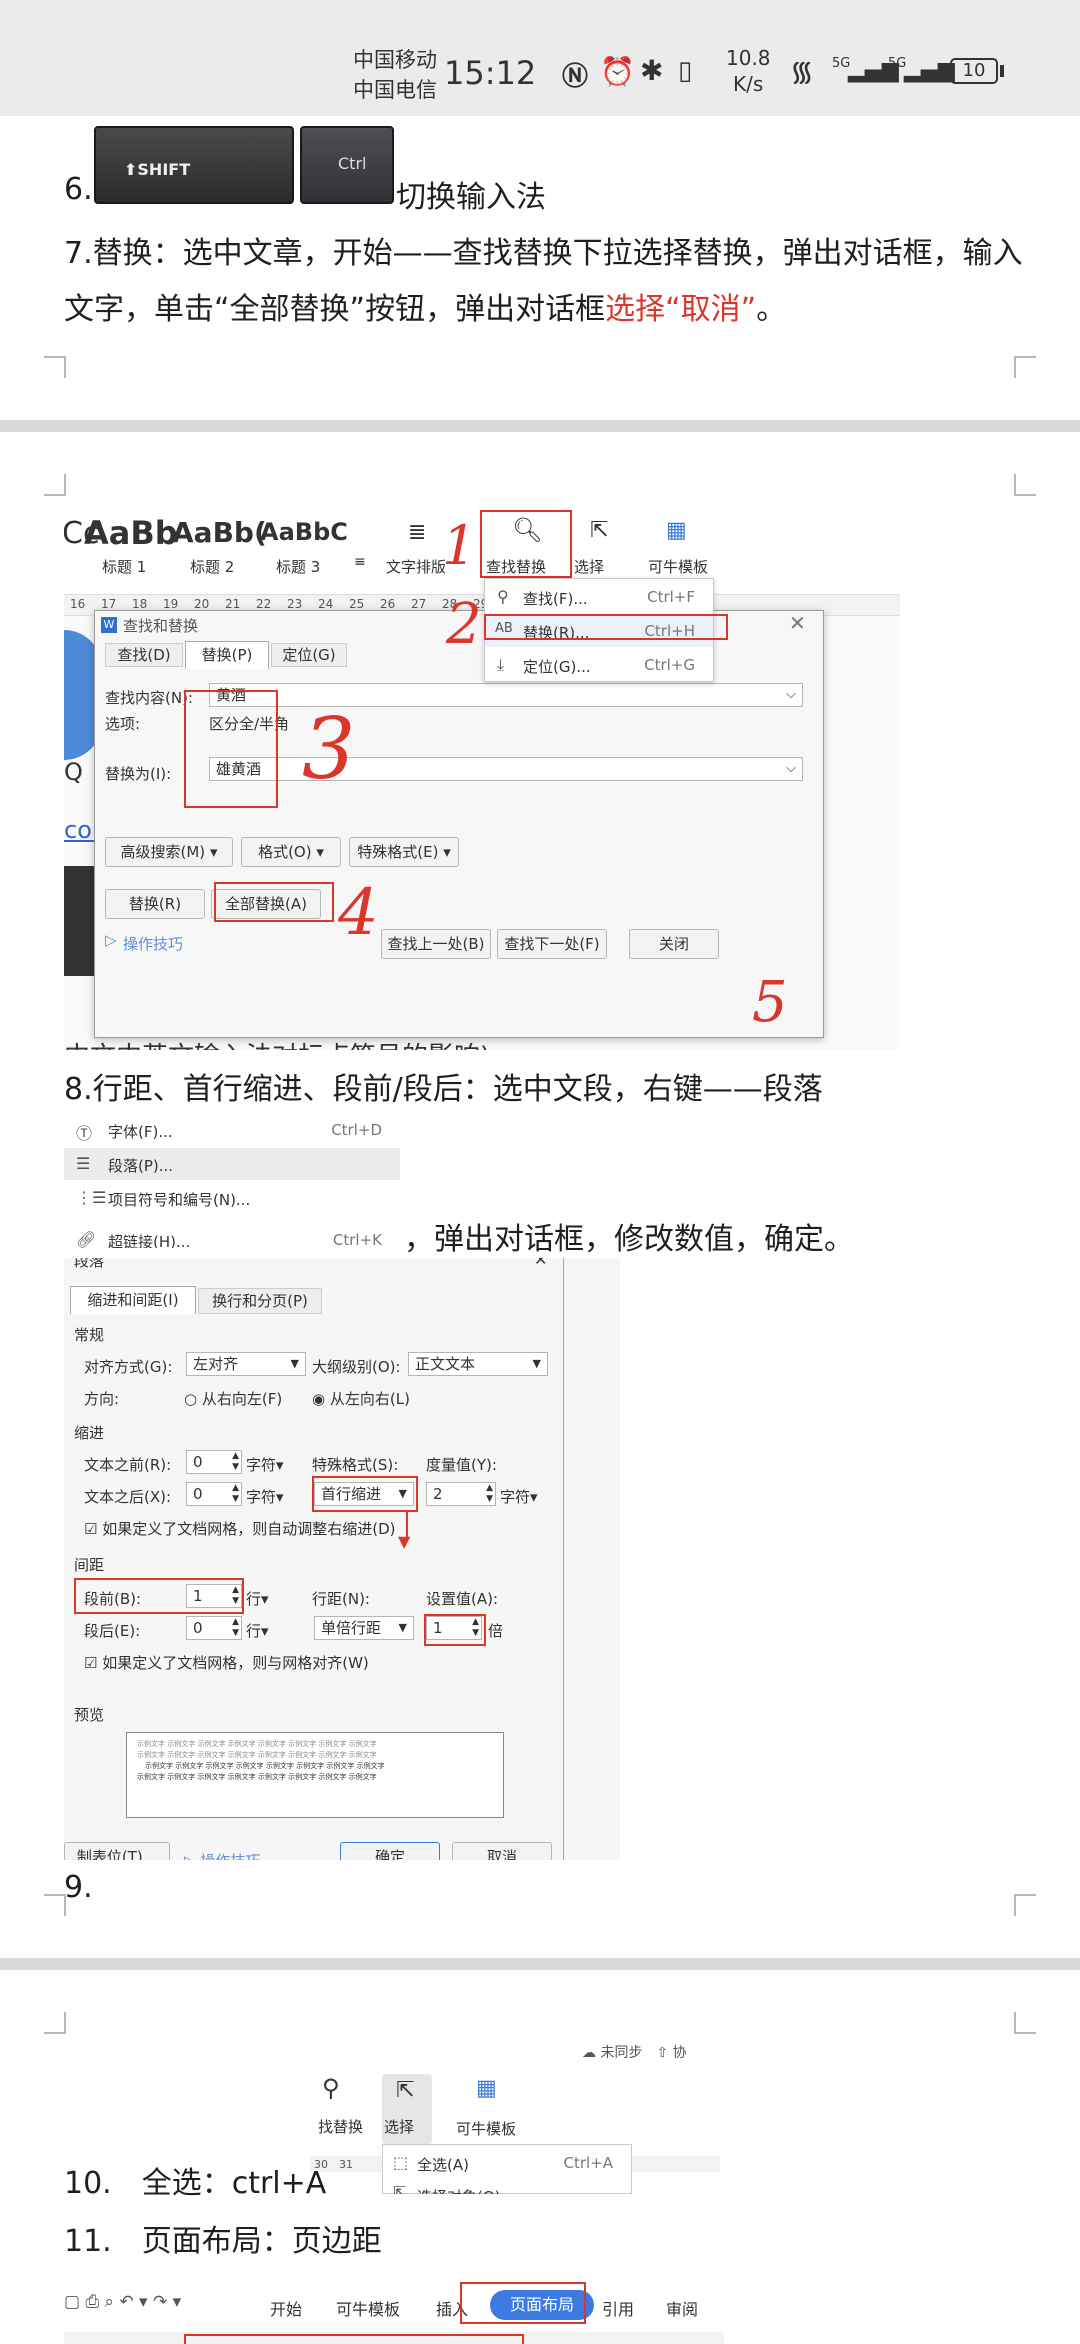  What do you see at coordinates (285, 852) in the screenshot?
I see `format-label: 格式(O)` at bounding box center [285, 852].